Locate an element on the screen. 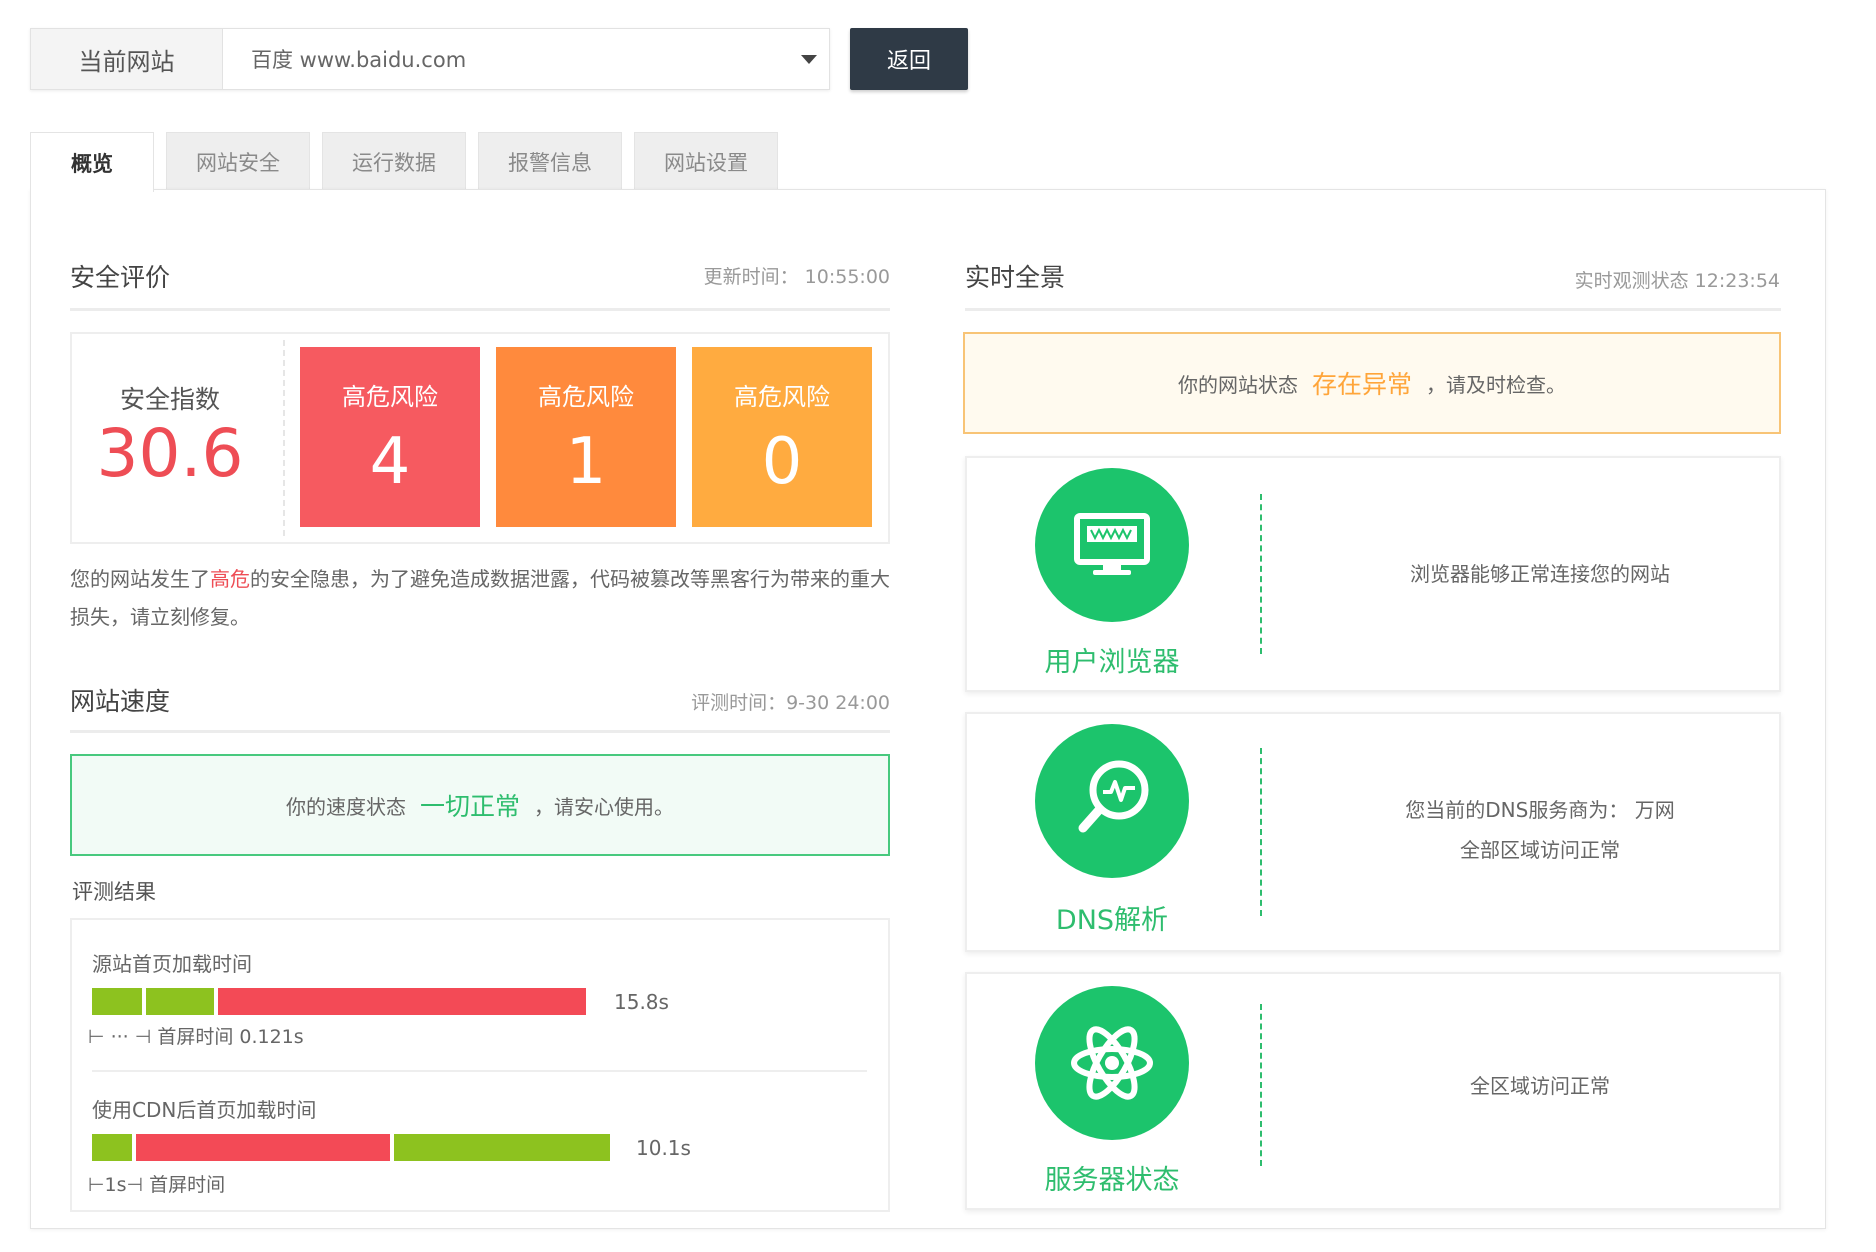 The image size is (1876, 1252). server-atom-icon is located at coordinates (1112, 1063).